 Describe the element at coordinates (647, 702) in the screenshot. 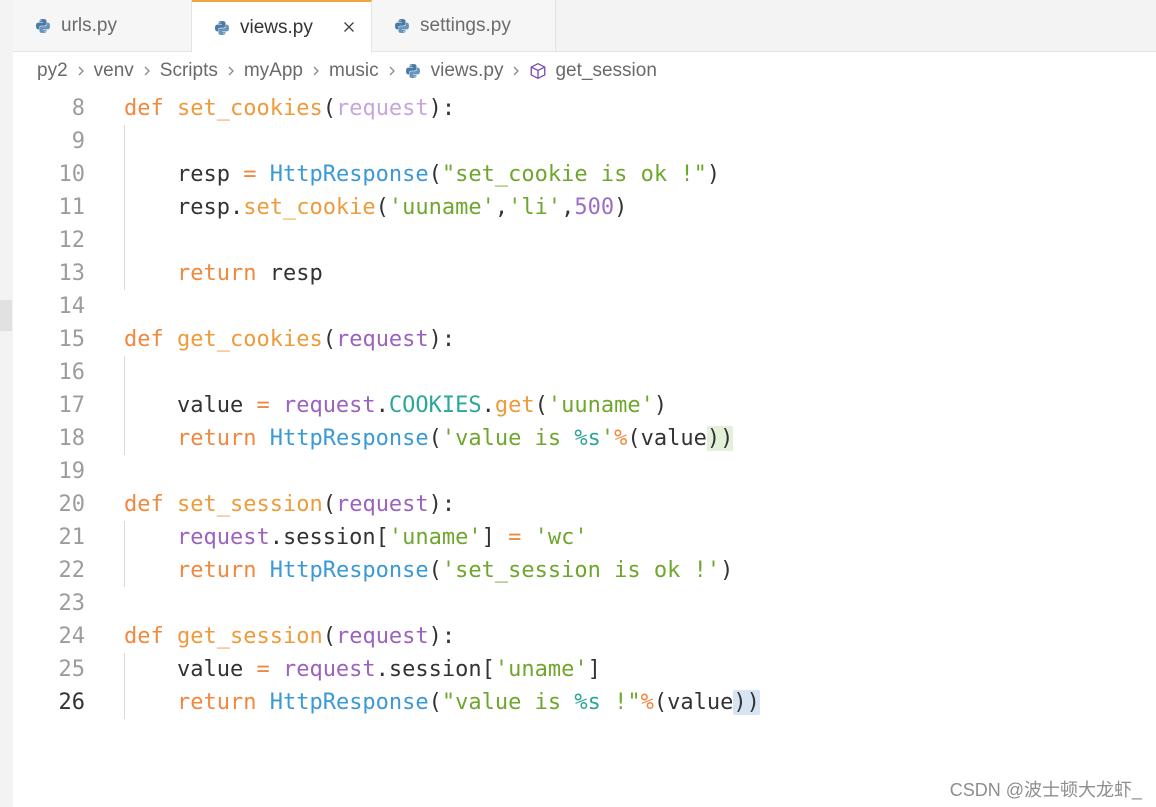

I see `code-token: %` at that location.